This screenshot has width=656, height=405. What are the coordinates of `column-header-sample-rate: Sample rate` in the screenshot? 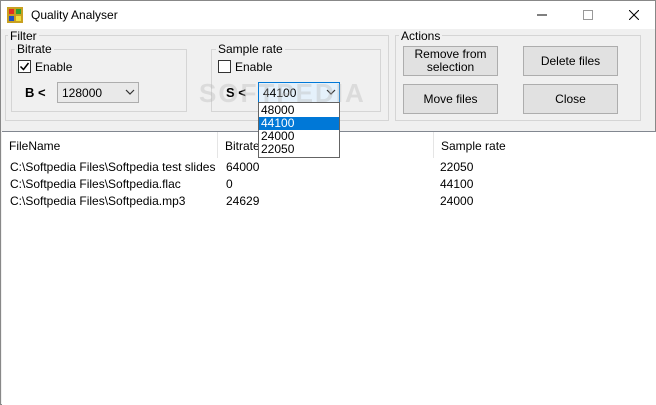 It's located at (545, 145).